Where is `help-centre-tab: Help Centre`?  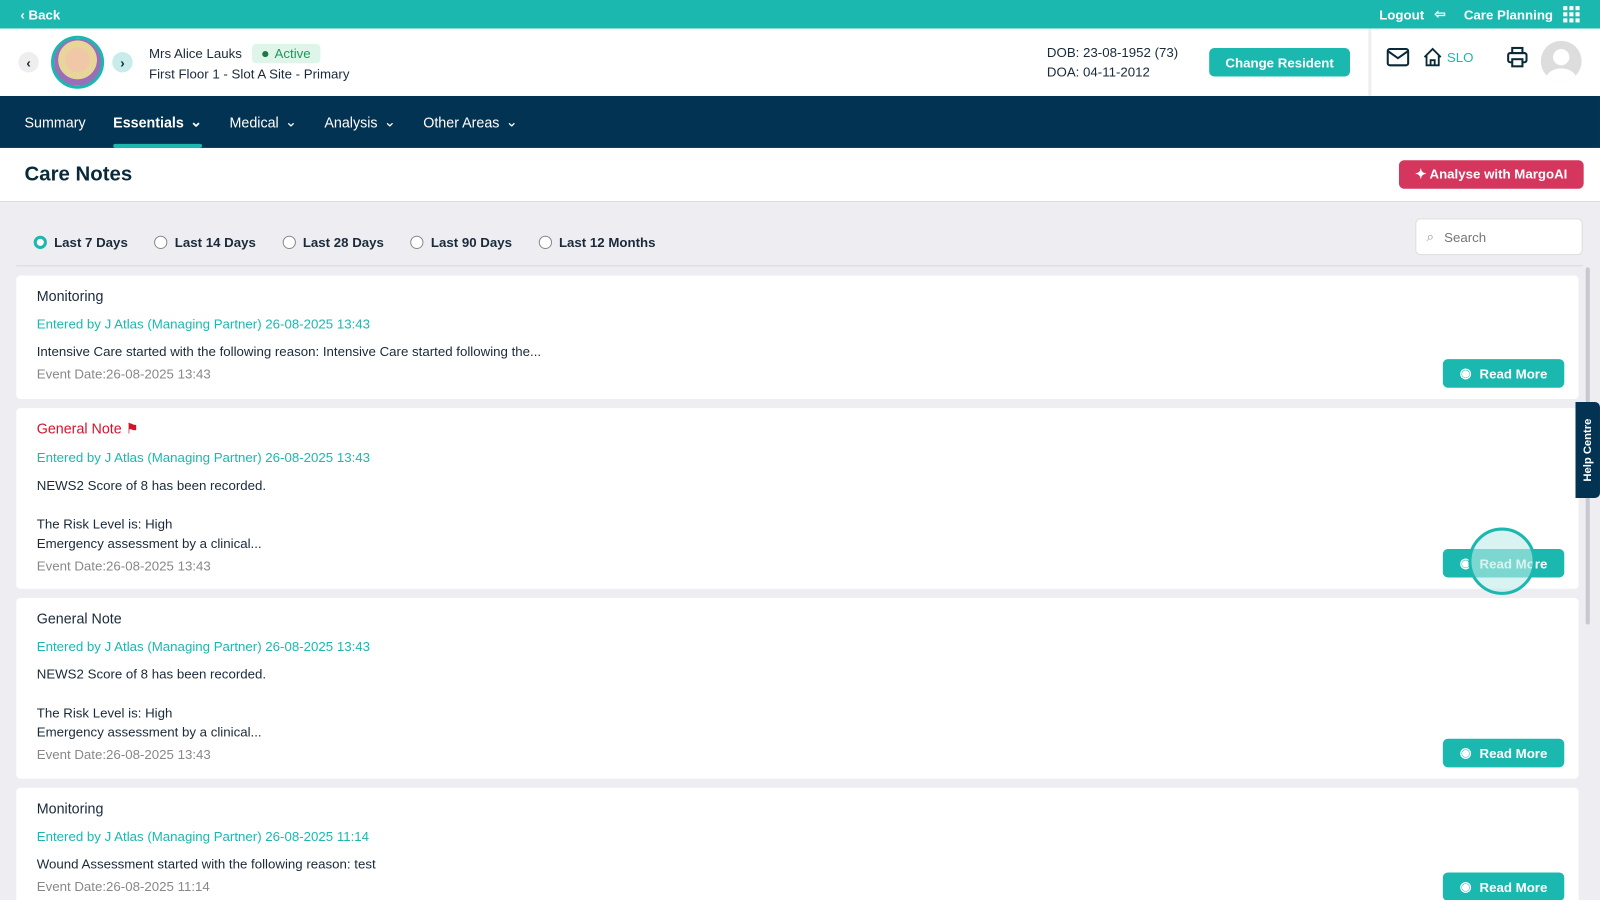
help-centre-tab: Help Centre is located at coordinates (1587, 450).